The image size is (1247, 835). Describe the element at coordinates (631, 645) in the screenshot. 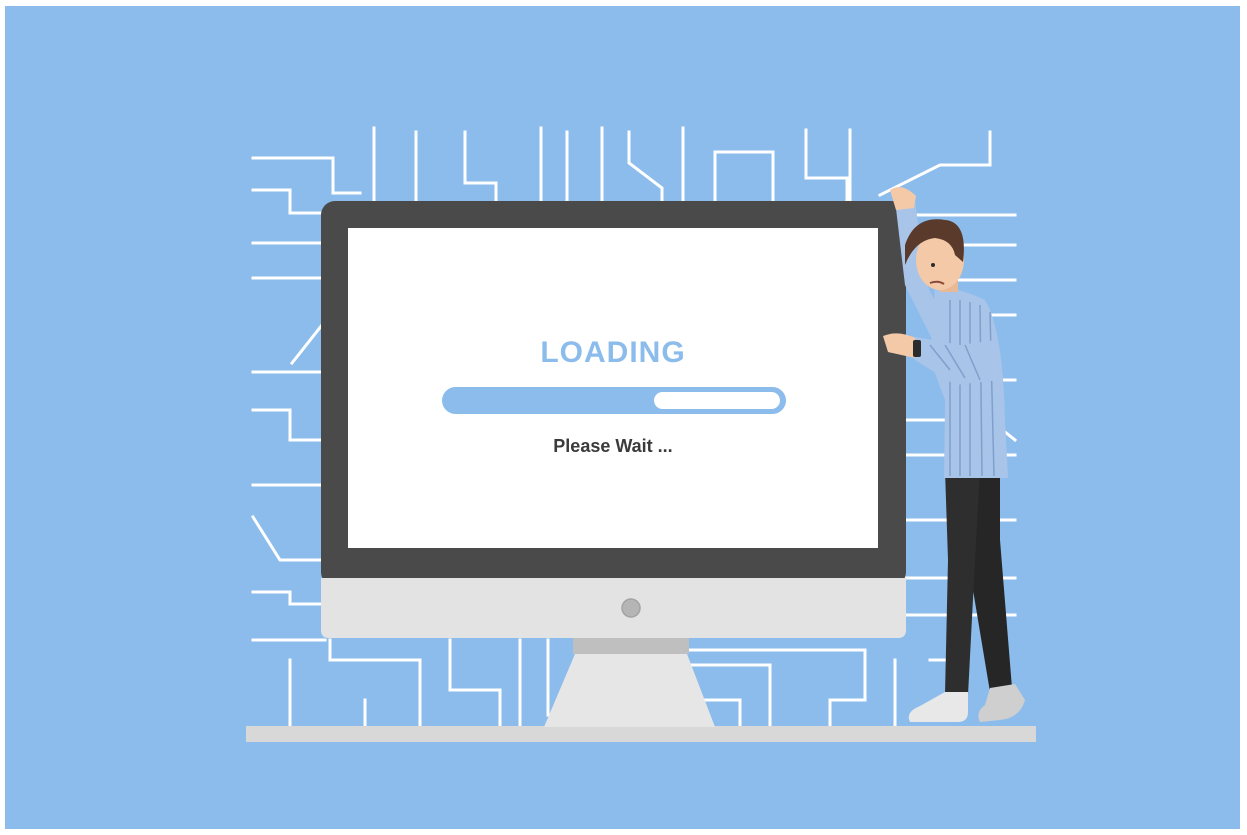

I see `monitor-stand-neck` at that location.